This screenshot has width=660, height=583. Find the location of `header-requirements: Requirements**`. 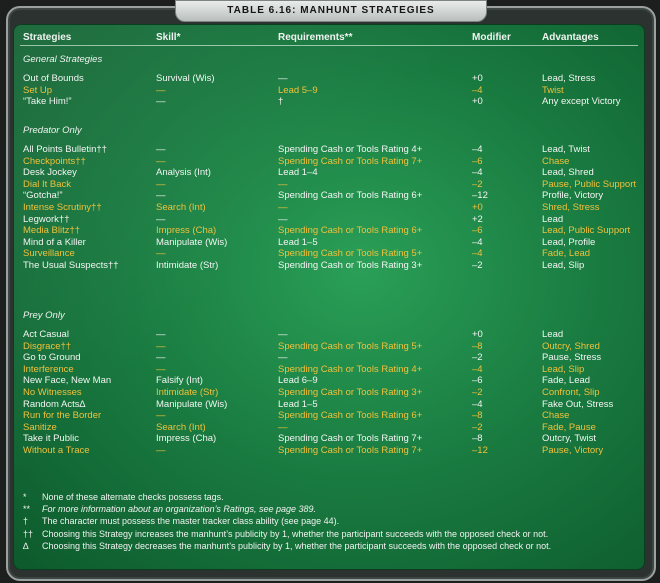

header-requirements: Requirements** is located at coordinates (315, 37).